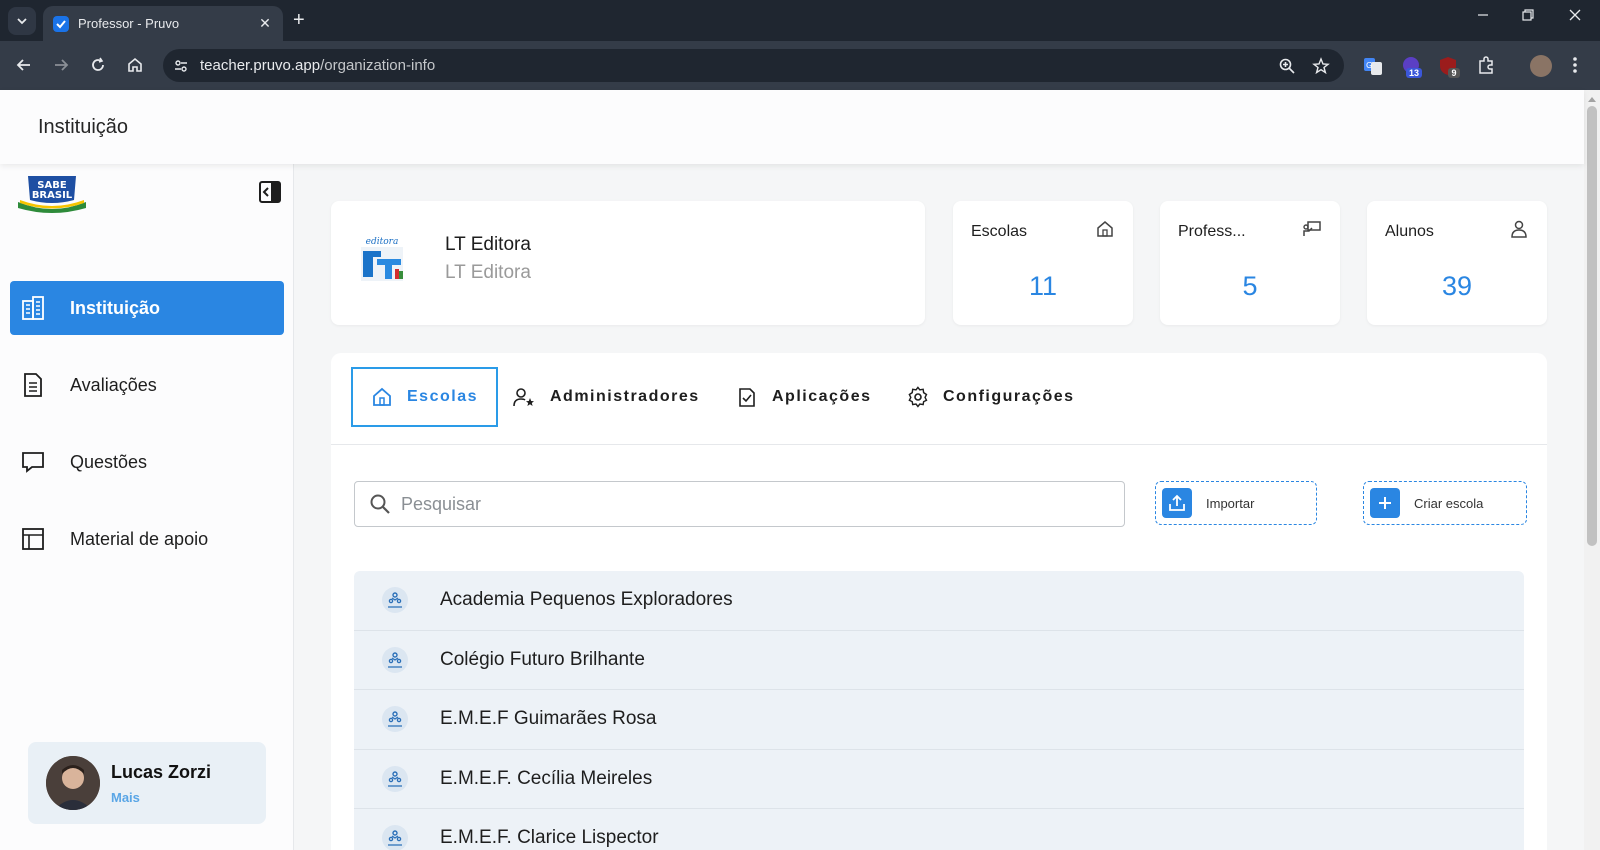 The width and height of the screenshot is (1600, 850). I want to click on tab-aplicacoes: Aplicações, so click(803, 397).